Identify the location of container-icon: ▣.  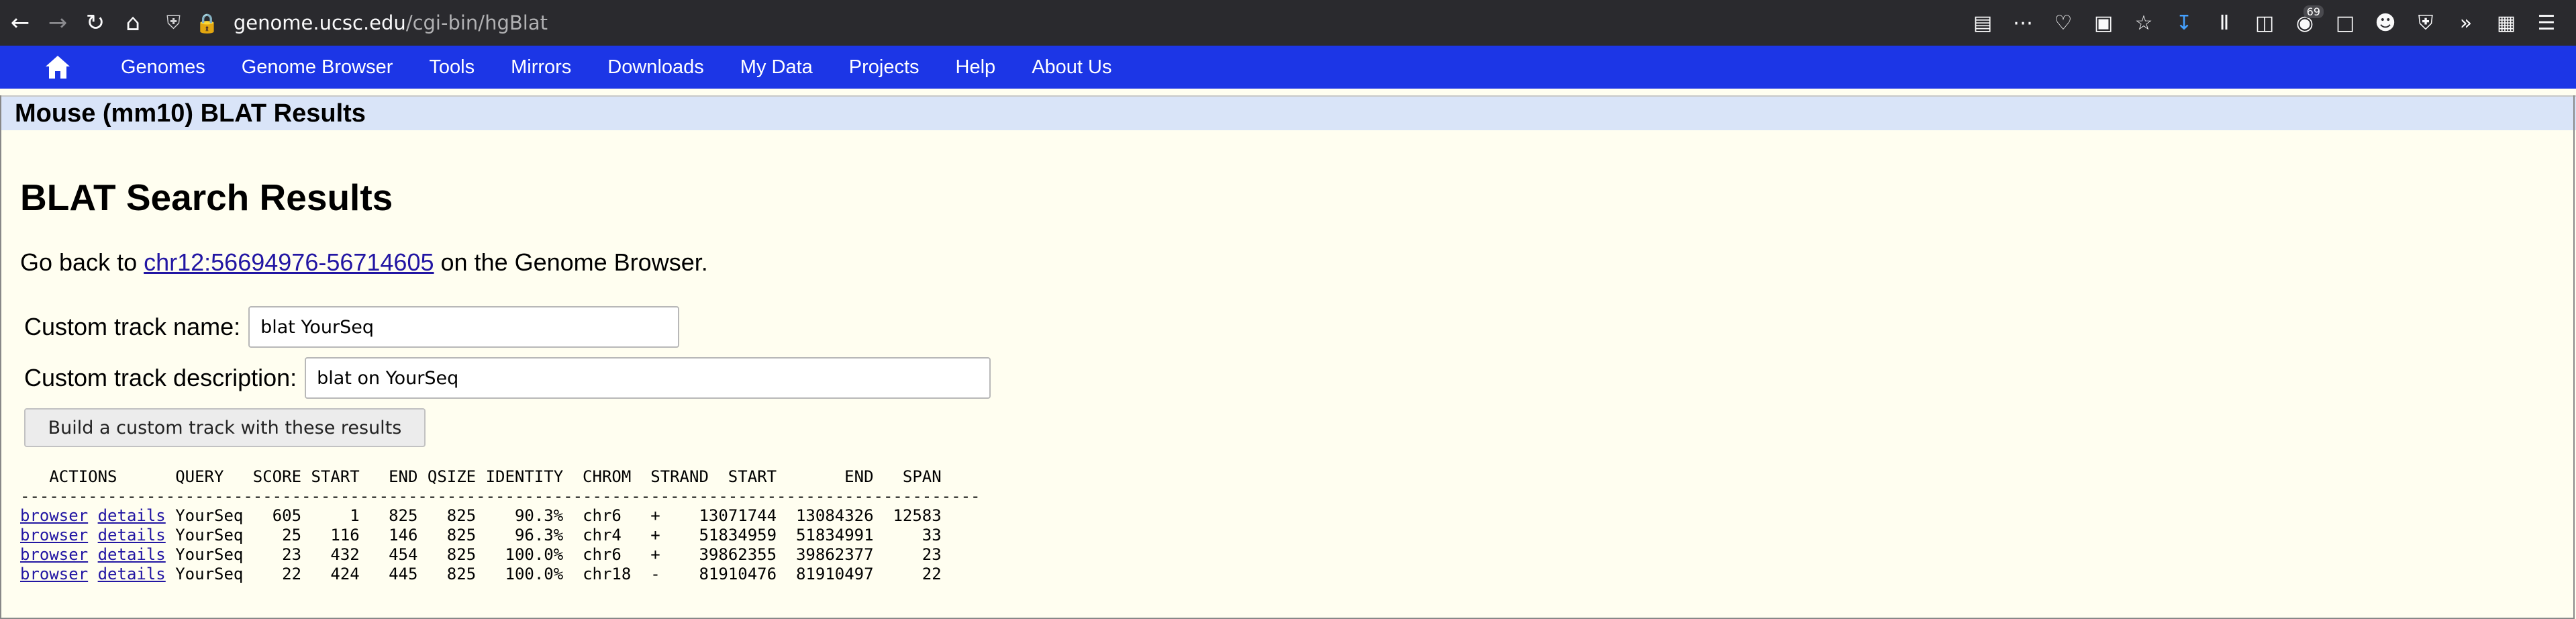
(2103, 23).